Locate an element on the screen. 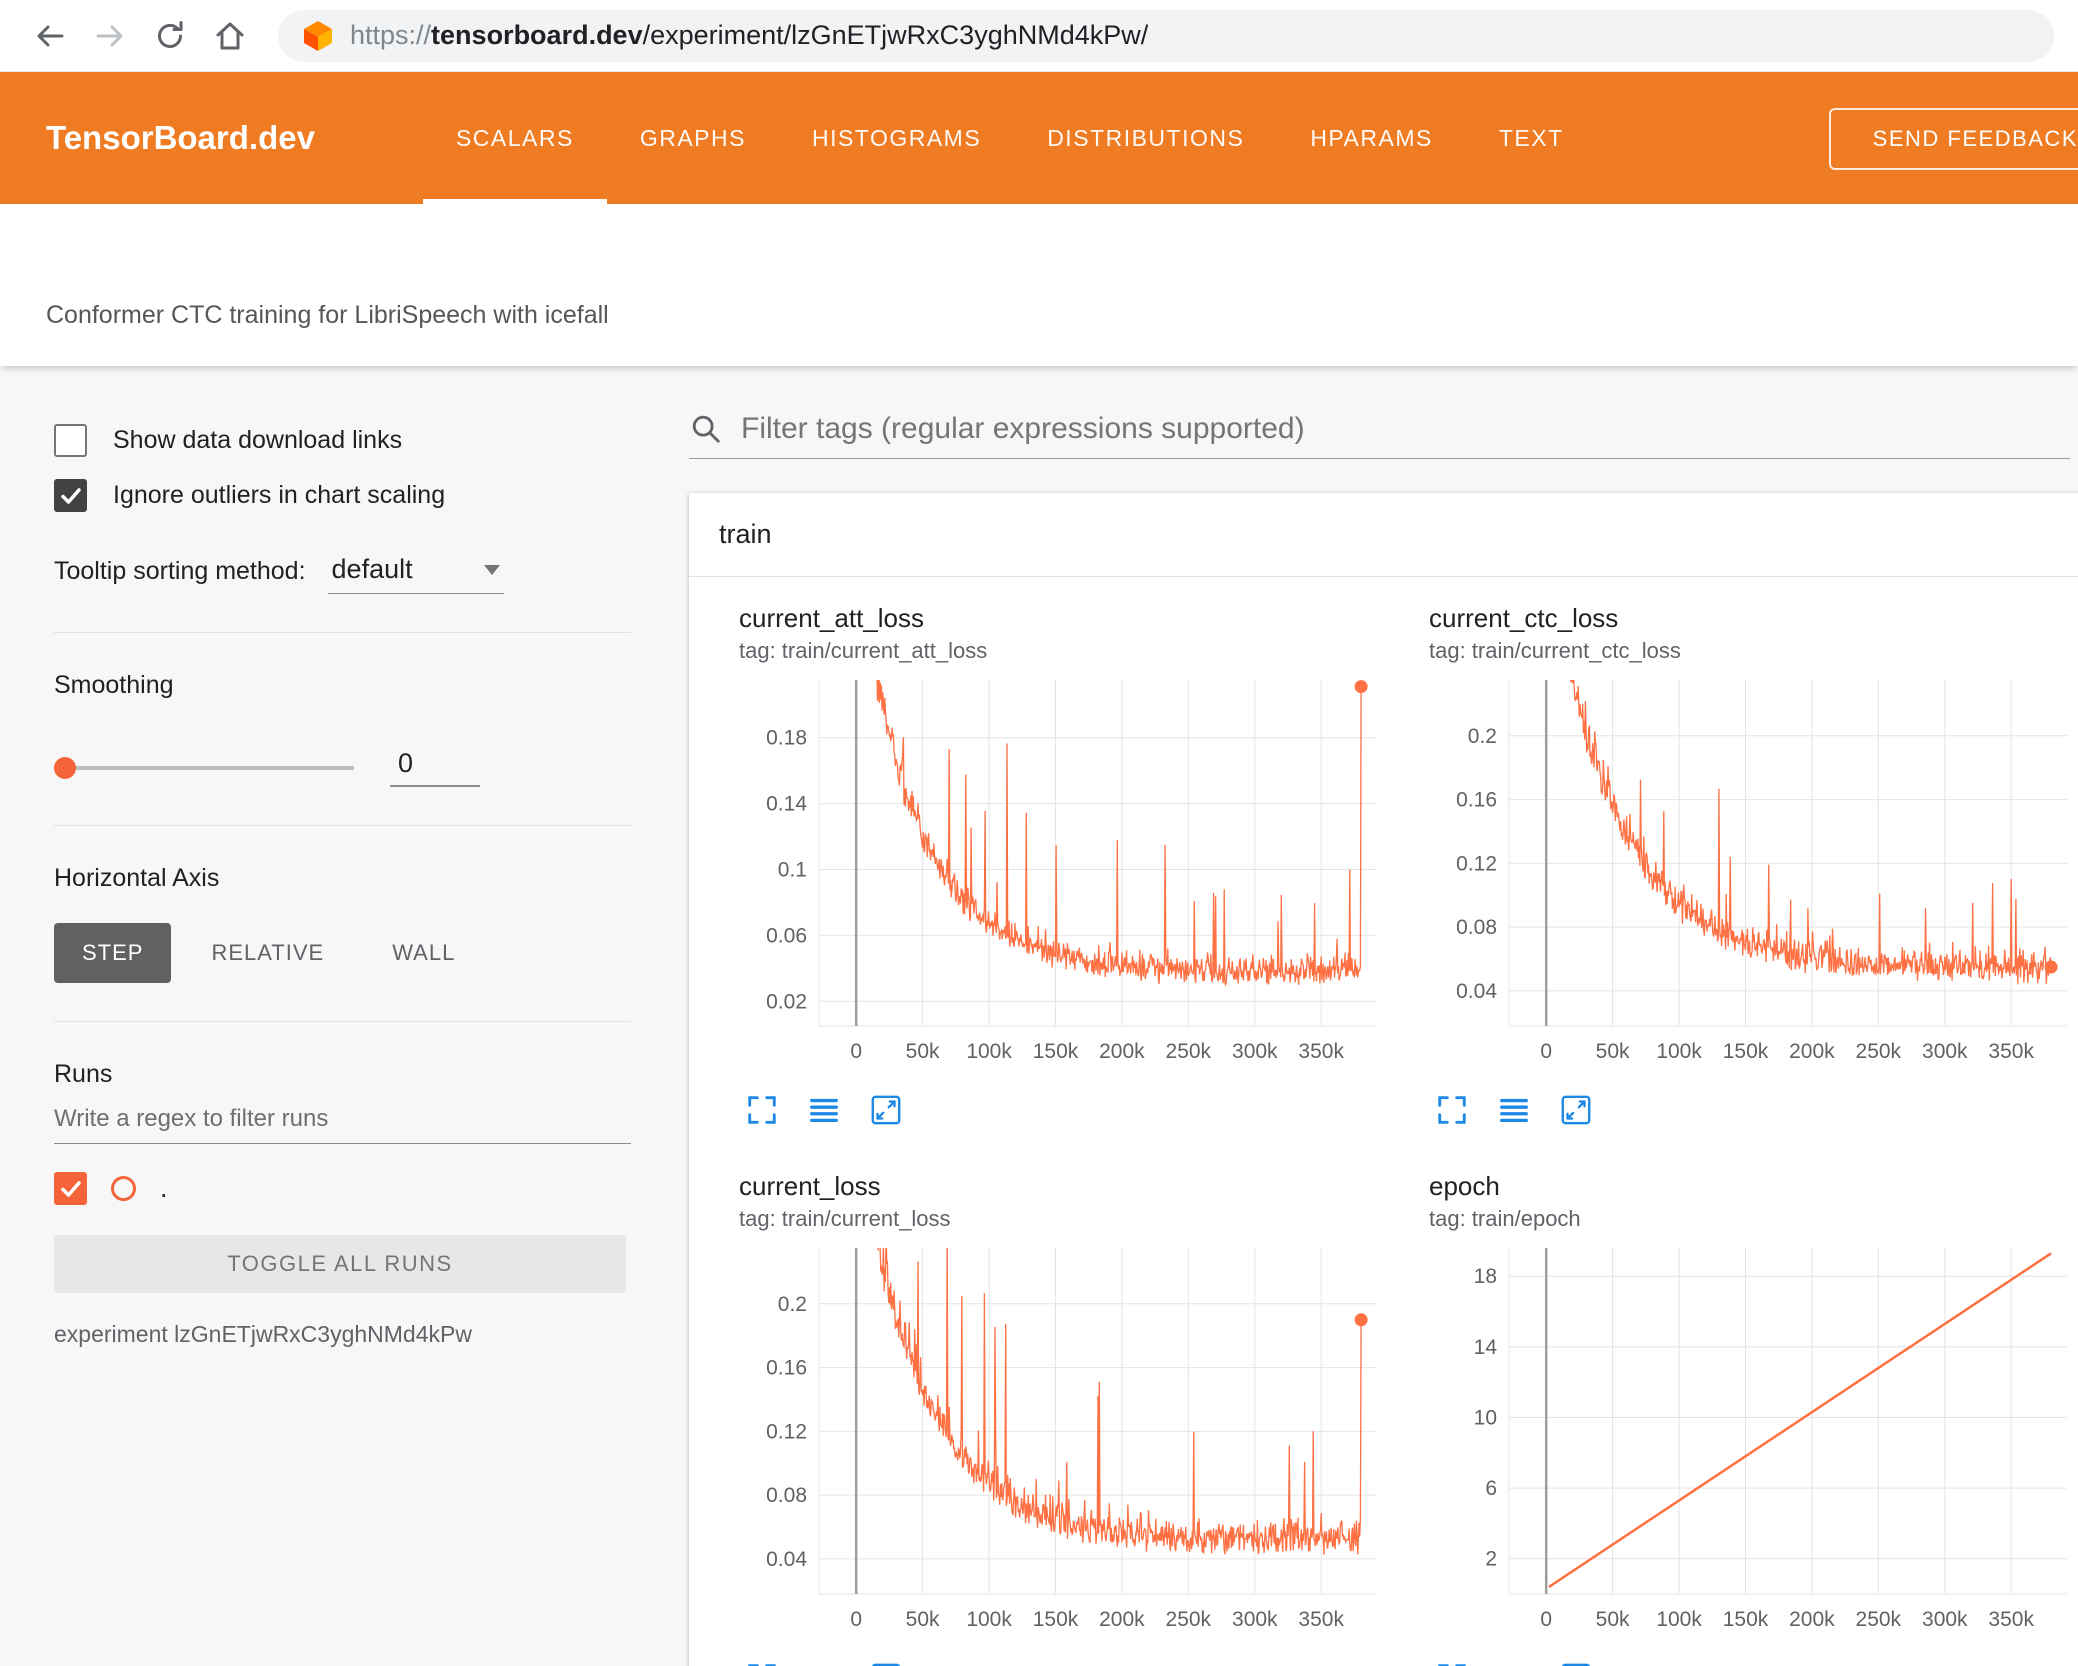 This screenshot has height=1666, width=2078. tooltip-sorting-dropdown: default is located at coordinates (415, 574).